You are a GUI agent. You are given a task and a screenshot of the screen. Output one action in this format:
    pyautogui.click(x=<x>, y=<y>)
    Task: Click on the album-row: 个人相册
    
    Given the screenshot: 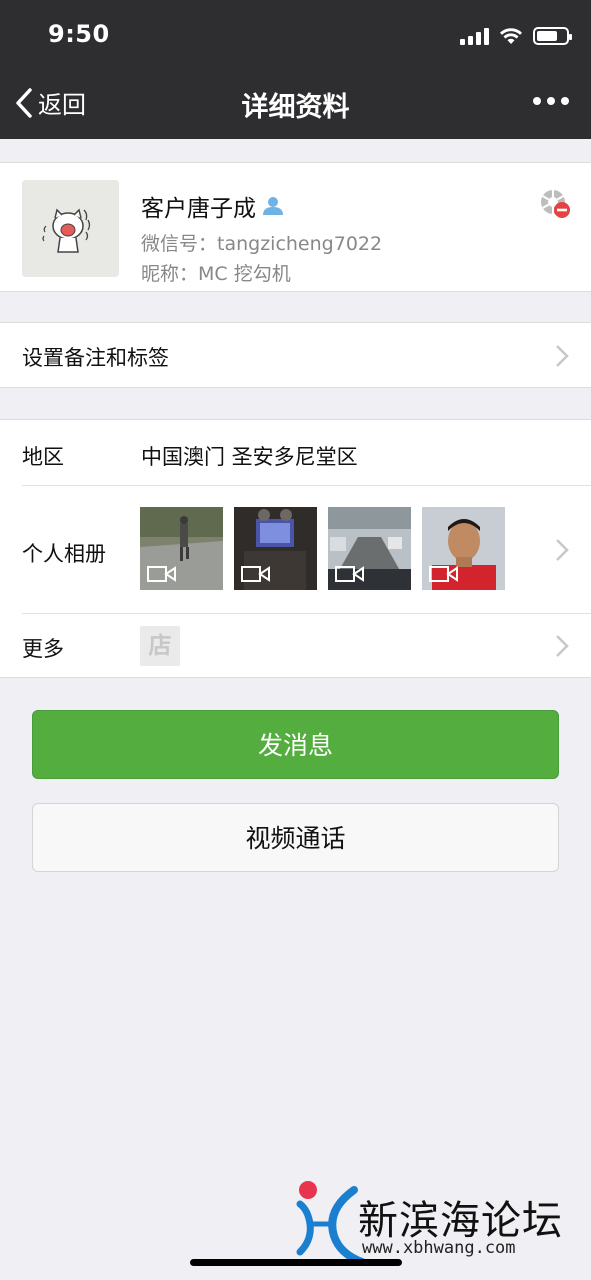 What is the action you would take?
    pyautogui.click(x=295, y=549)
    